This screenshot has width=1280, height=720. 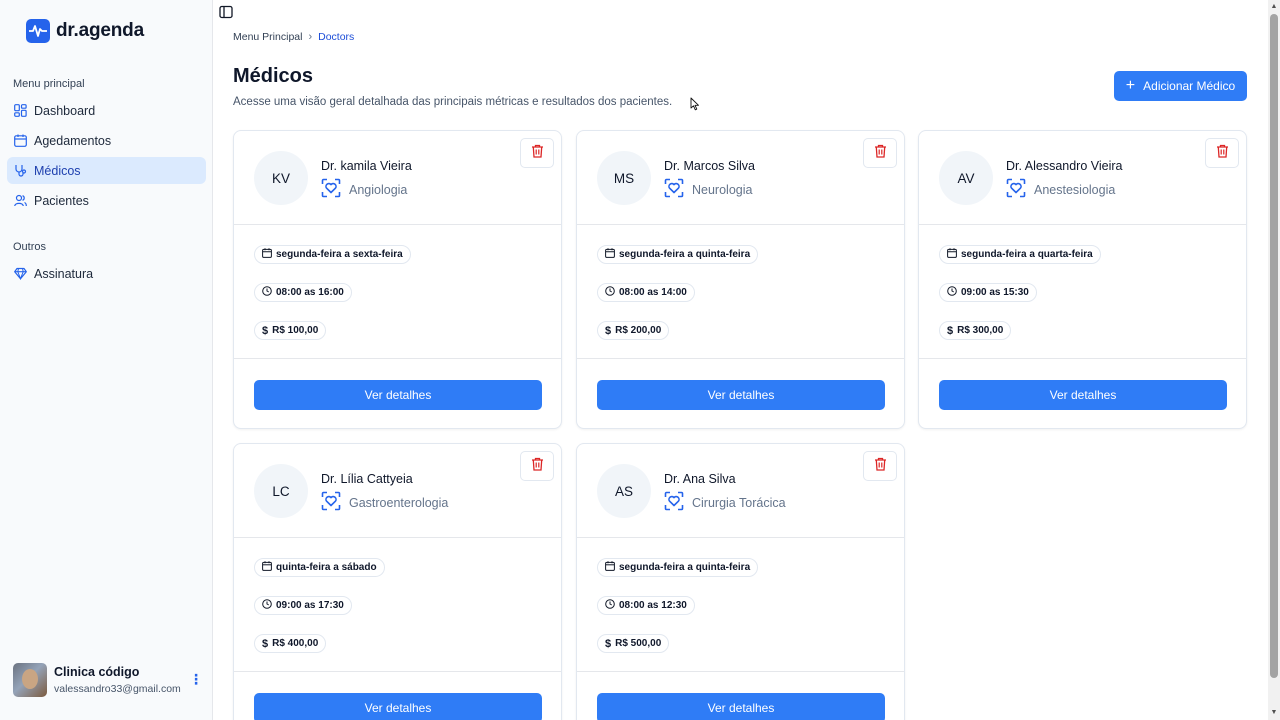 What do you see at coordinates (709, 166) in the screenshot?
I see `doctor-name: Dr. Marcos Silva` at bounding box center [709, 166].